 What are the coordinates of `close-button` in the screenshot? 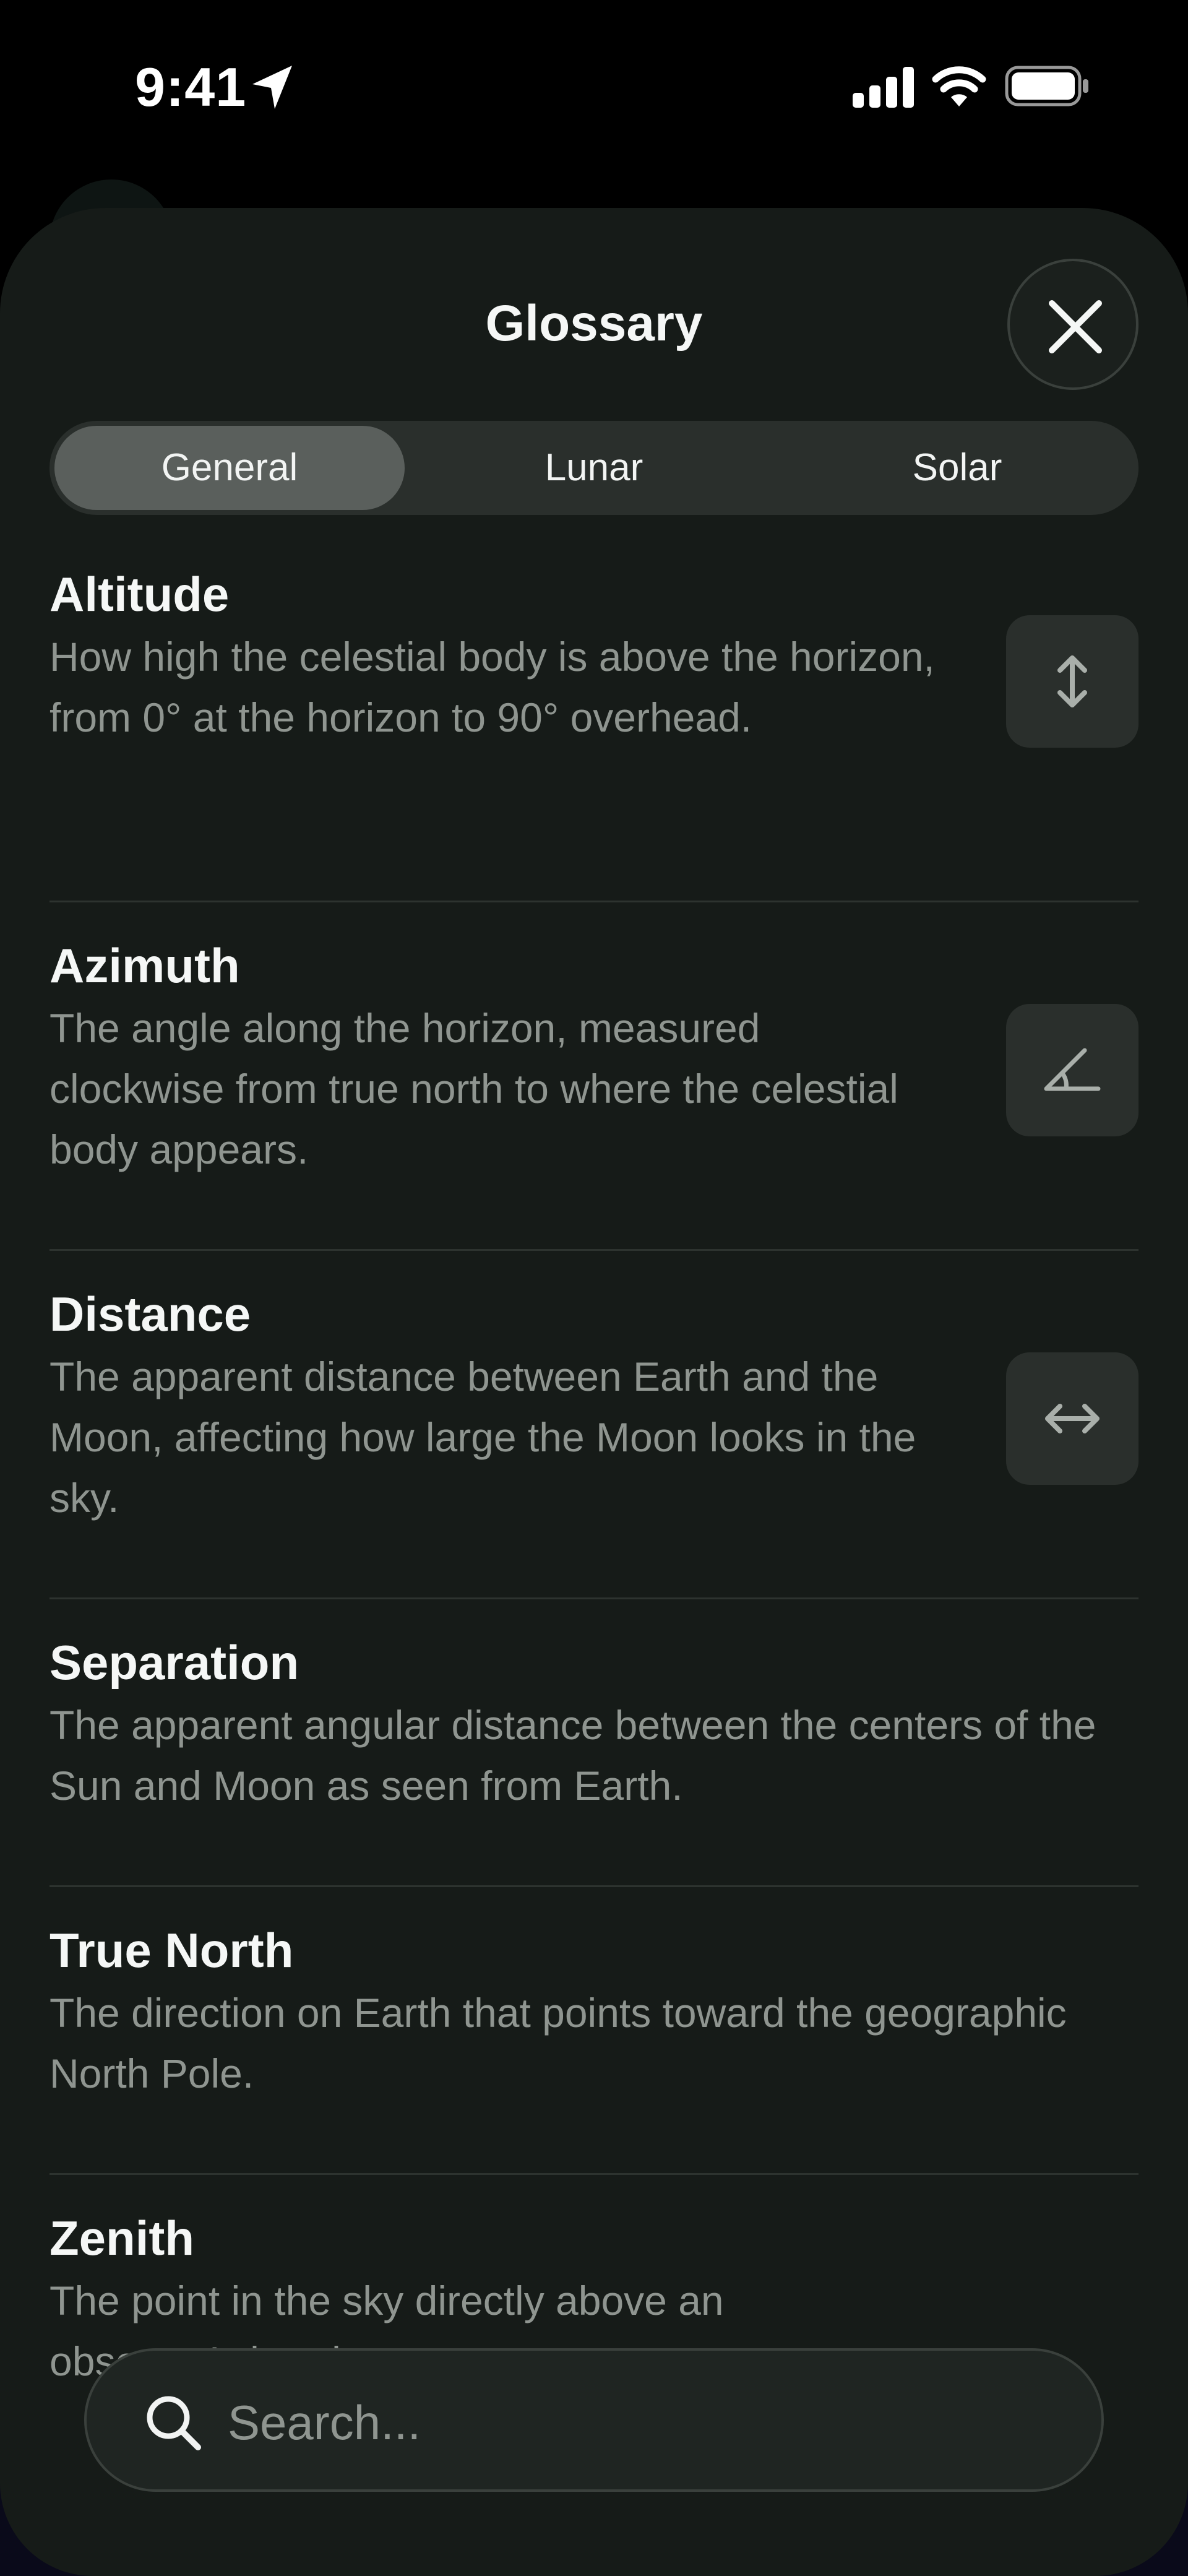 It's located at (1072, 324).